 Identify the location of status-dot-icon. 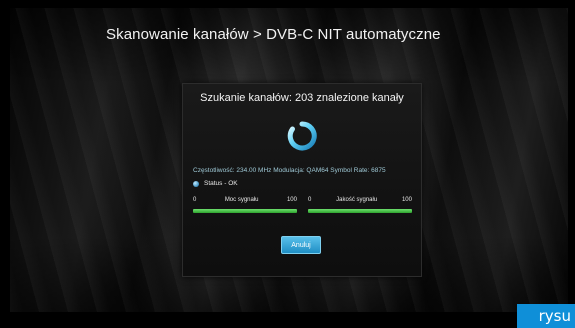
(196, 183).